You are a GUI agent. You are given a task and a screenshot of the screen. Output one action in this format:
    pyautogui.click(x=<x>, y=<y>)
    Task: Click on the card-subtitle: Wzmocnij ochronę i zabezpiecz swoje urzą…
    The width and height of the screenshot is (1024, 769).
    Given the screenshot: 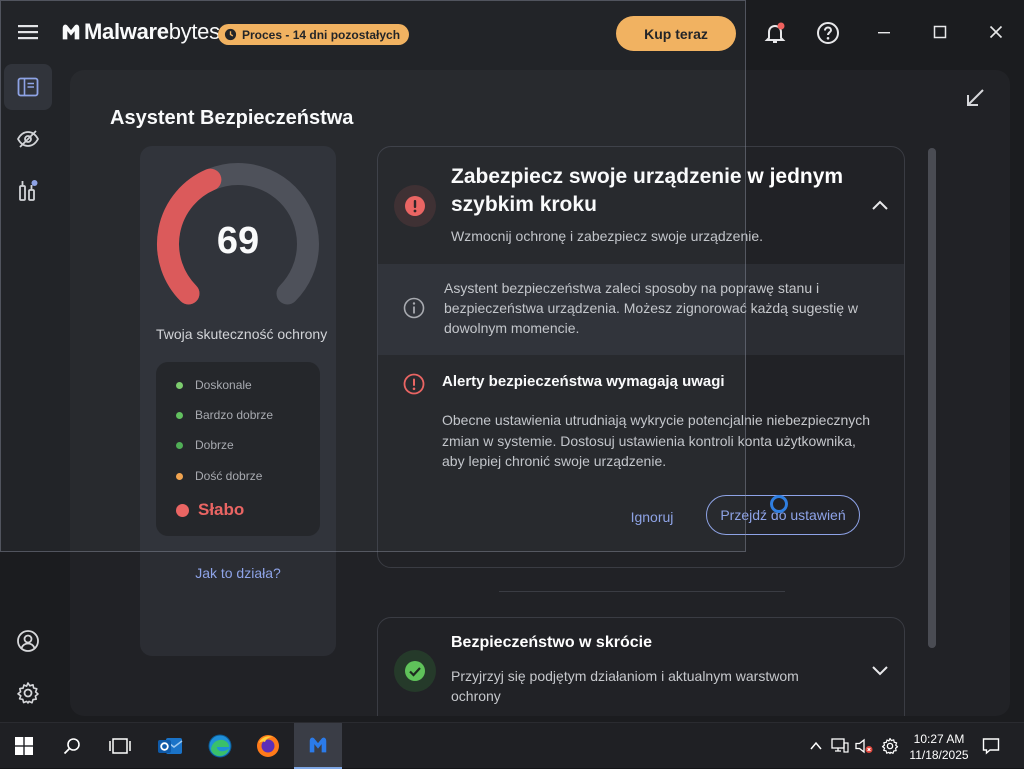 What is the action you would take?
    pyautogui.click(x=607, y=236)
    